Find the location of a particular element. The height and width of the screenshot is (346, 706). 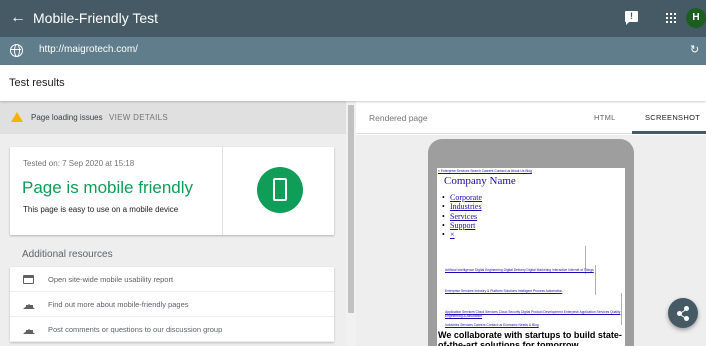

tested-on: Tested on: 7 Sep 2020 at 15:18 is located at coordinates (79, 163).